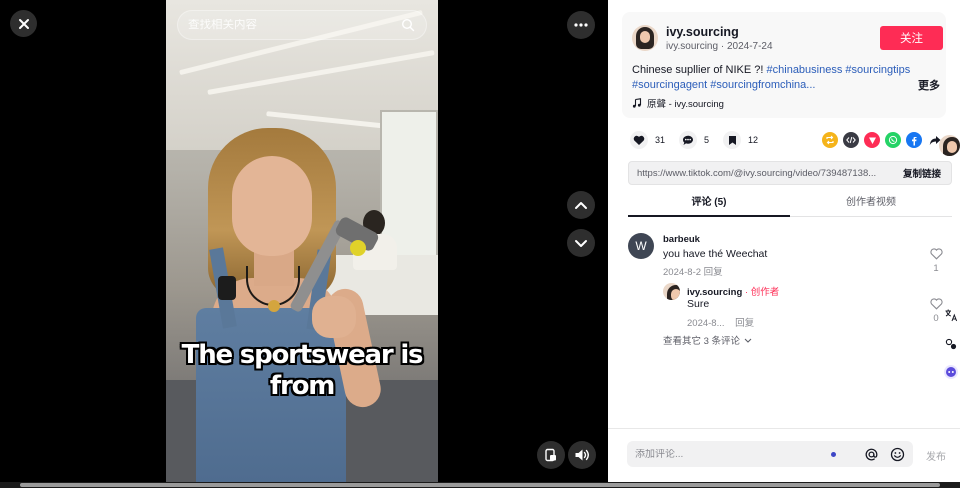  I want to click on like-button: 31, so click(647, 140).